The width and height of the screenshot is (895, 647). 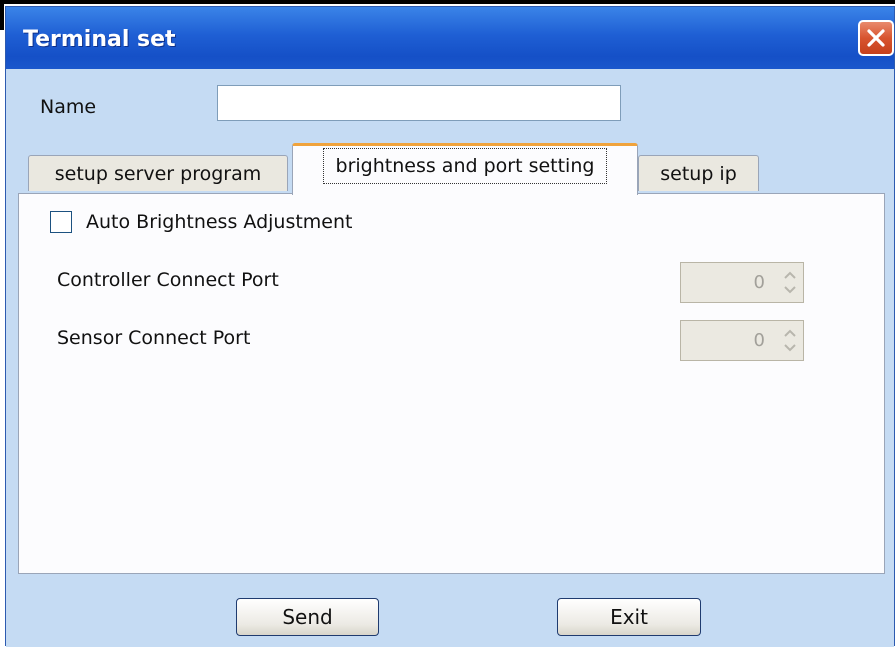 I want to click on auto-brightness-row: Auto Brightness Adjustment, so click(x=201, y=222).